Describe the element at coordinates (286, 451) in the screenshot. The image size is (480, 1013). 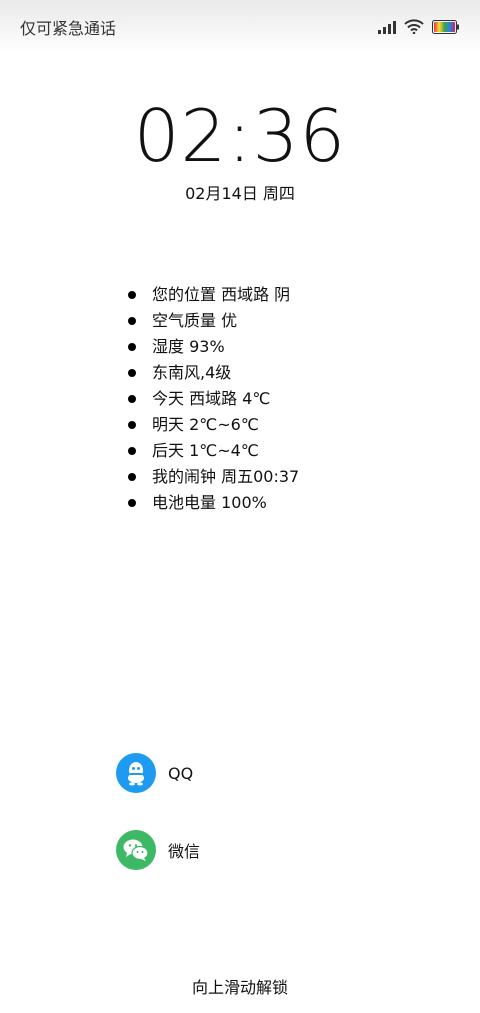
I see `info-day-after-weather: 后天 1℃~4℃` at that location.